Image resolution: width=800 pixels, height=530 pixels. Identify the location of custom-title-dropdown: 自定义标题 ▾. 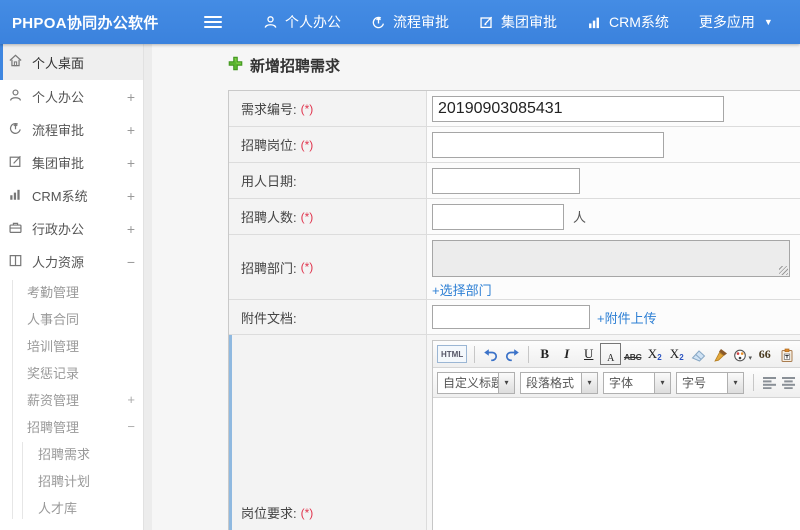
(476, 382).